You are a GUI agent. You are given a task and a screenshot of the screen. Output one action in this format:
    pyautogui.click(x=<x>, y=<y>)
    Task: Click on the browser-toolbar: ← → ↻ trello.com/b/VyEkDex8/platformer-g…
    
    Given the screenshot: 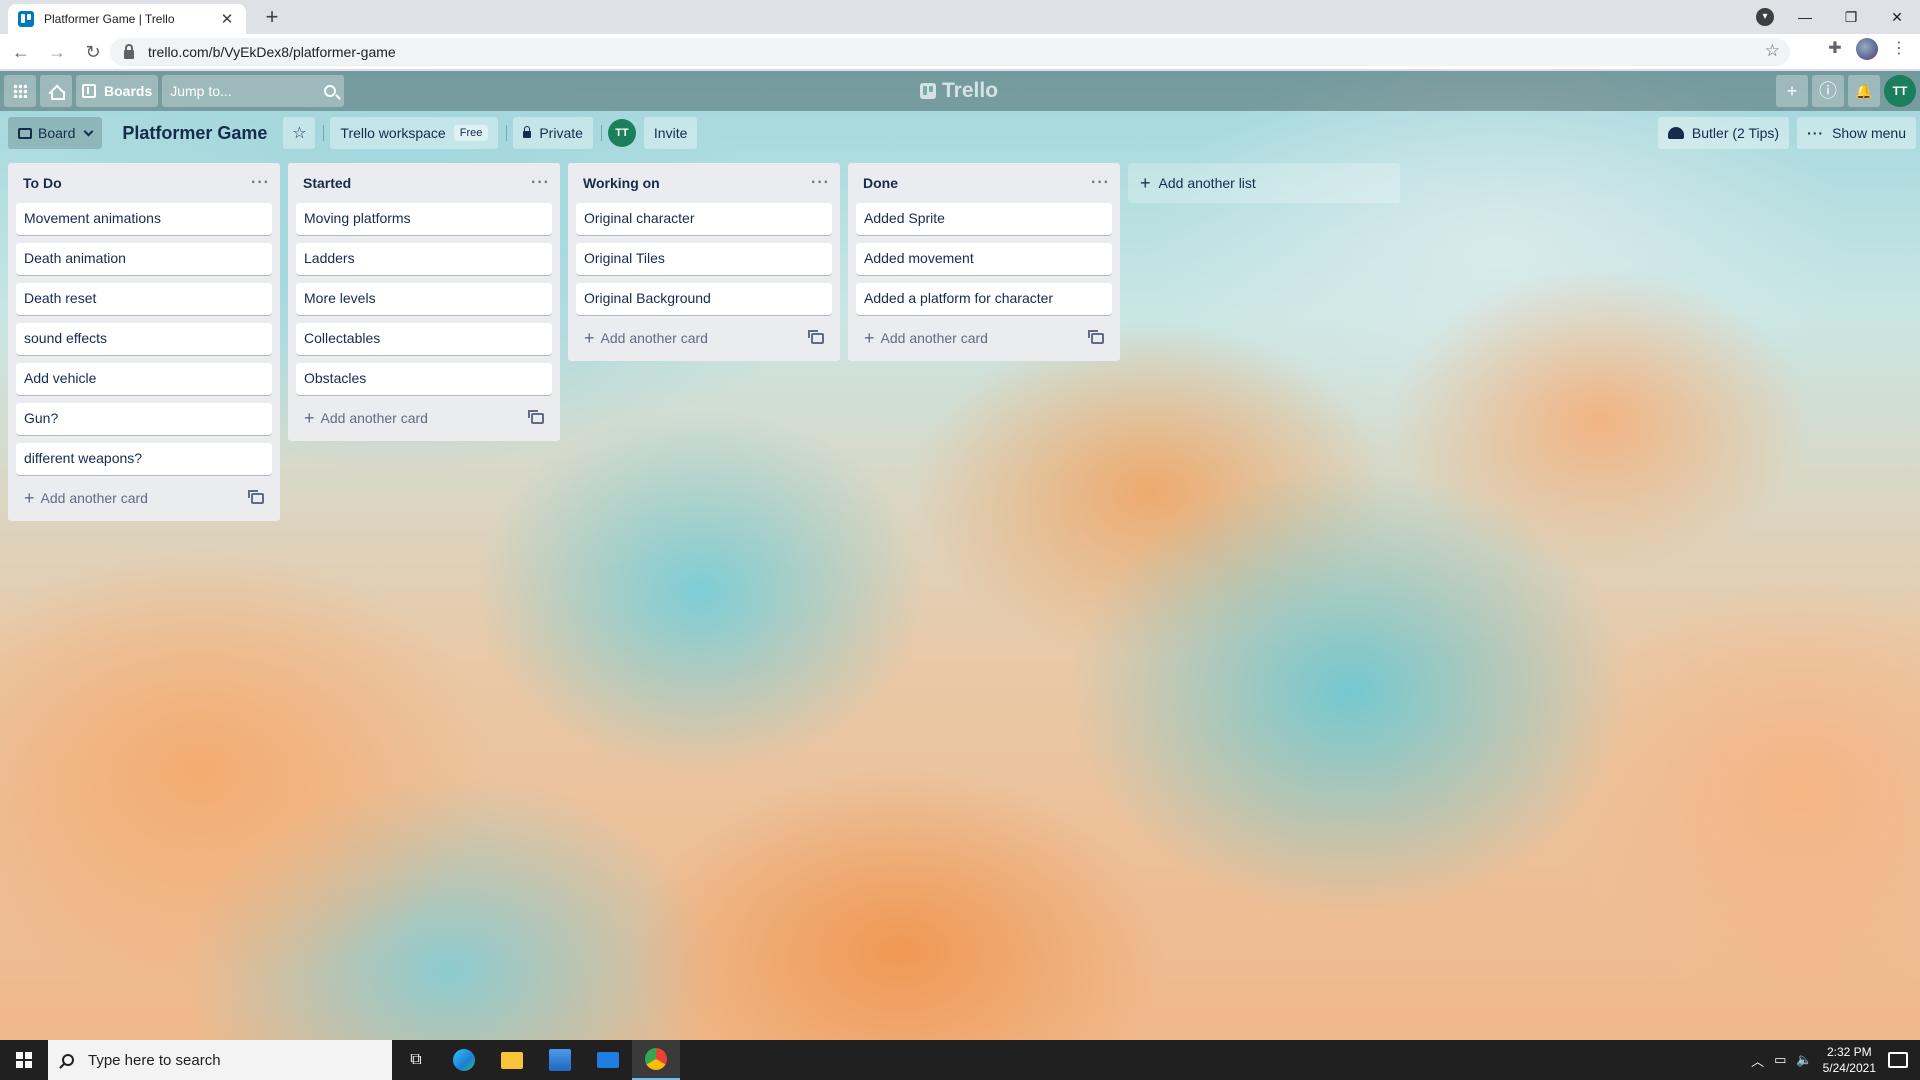 What is the action you would take?
    pyautogui.click(x=960, y=52)
    